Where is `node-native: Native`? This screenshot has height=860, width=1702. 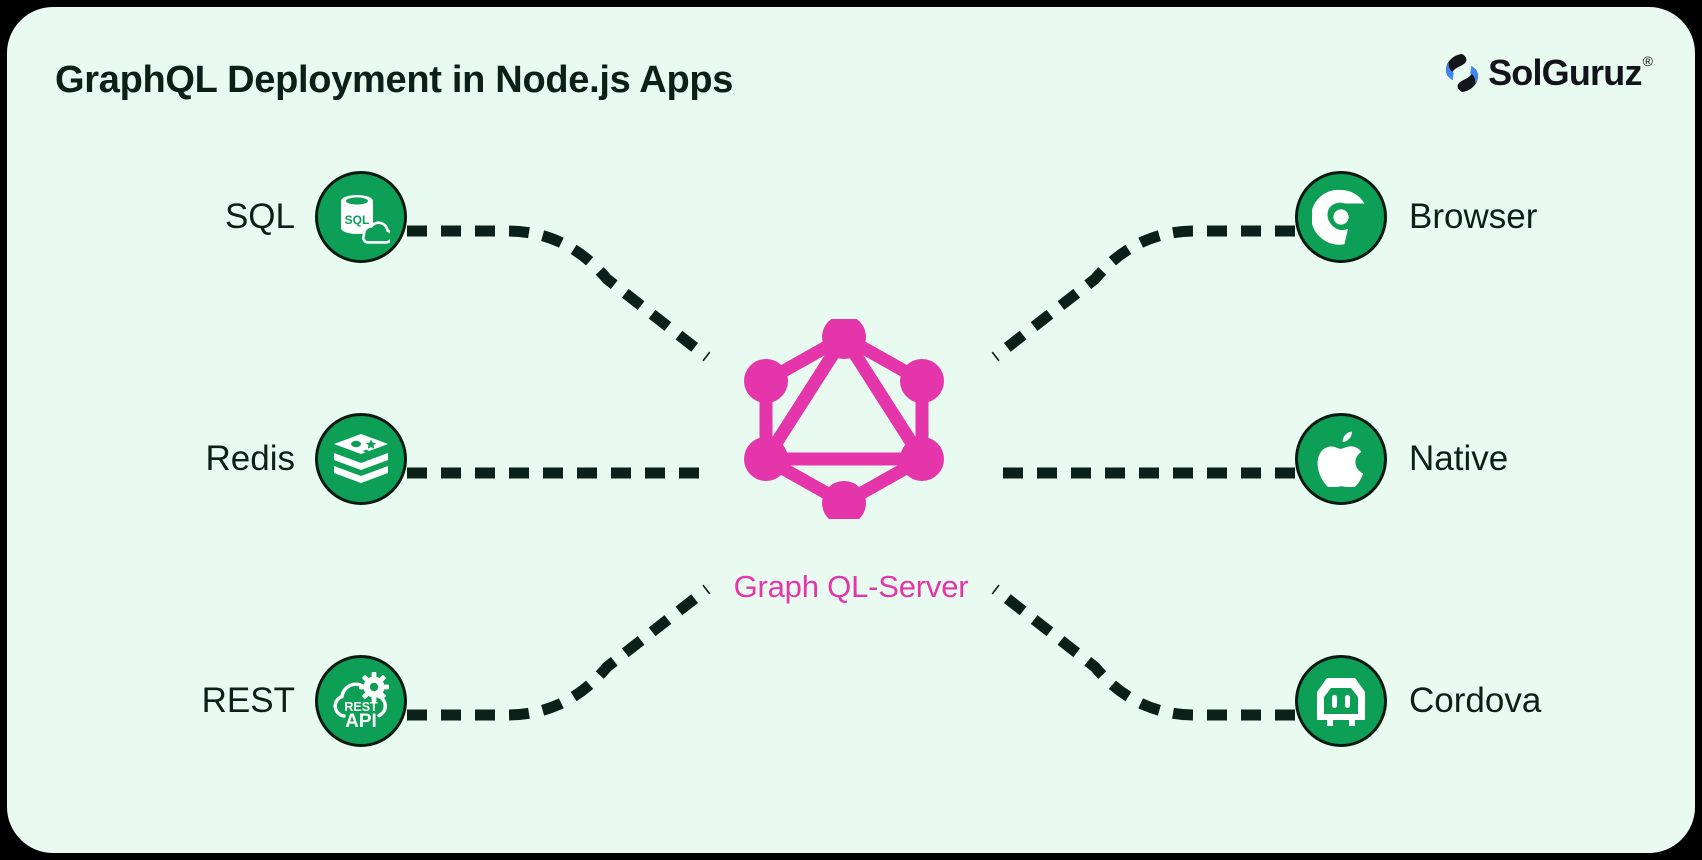 node-native: Native is located at coordinates (1465, 459).